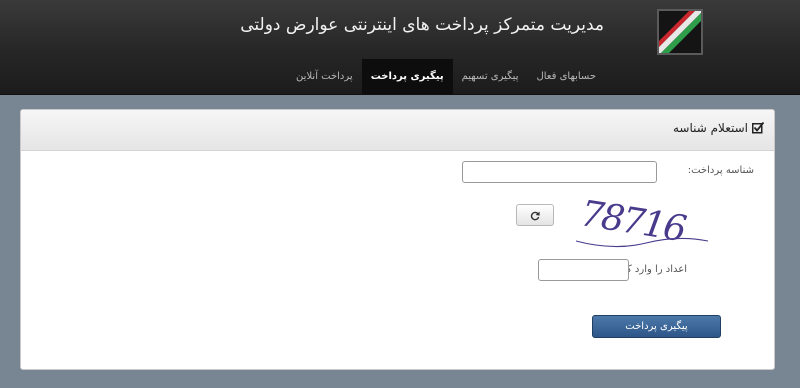 The image size is (800, 388). What do you see at coordinates (656, 326) in the screenshot?
I see `track-payment-button: پیگیری پرداخت` at bounding box center [656, 326].